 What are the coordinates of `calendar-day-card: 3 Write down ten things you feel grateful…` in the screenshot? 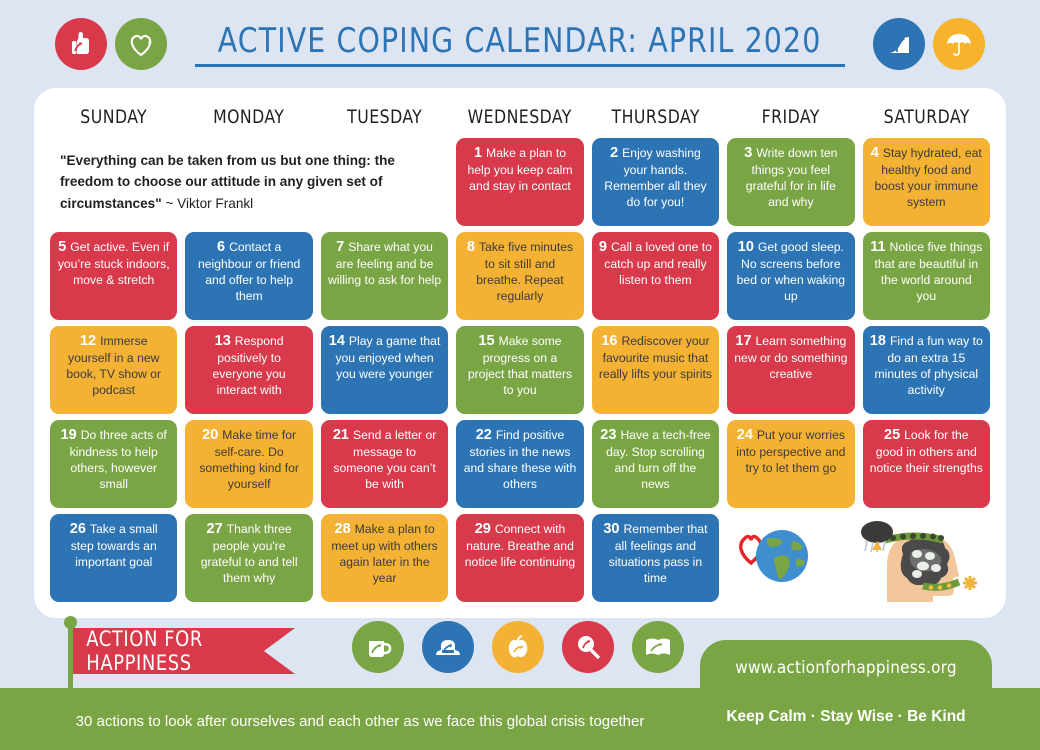 It's located at (791, 182).